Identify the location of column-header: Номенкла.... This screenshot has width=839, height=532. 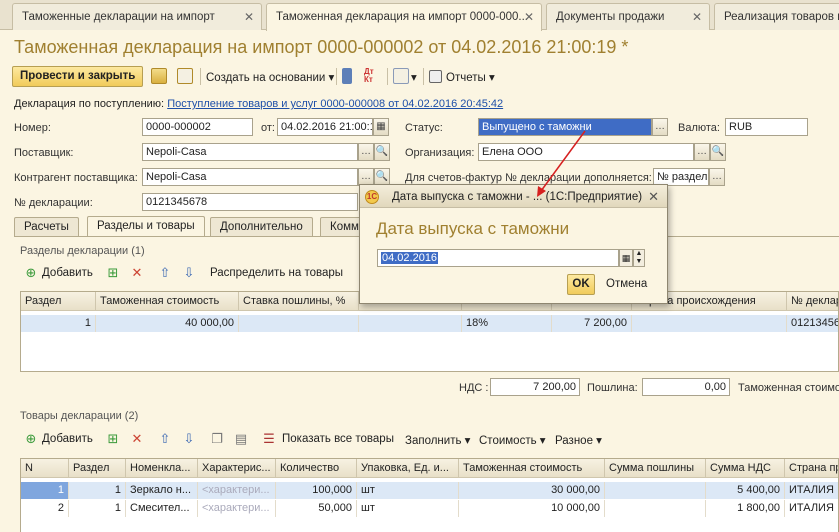
(162, 468).